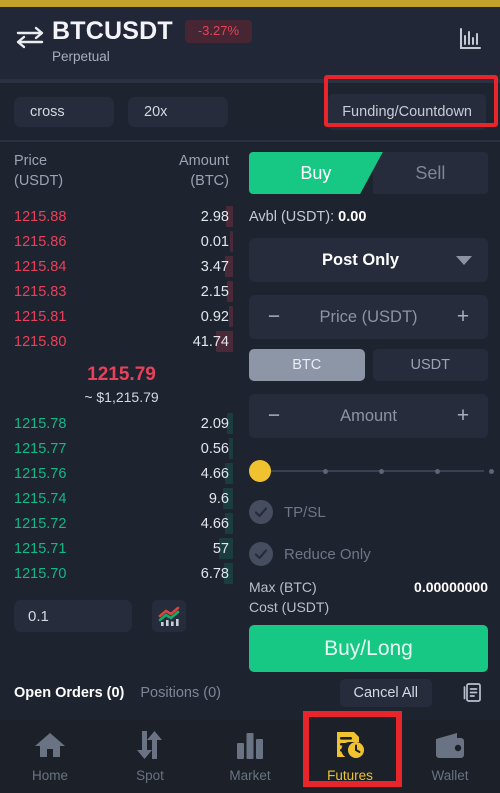 The image size is (500, 793). What do you see at coordinates (121, 266) in the screenshot?
I see `order-book-row: 1215.84 3.47` at bounding box center [121, 266].